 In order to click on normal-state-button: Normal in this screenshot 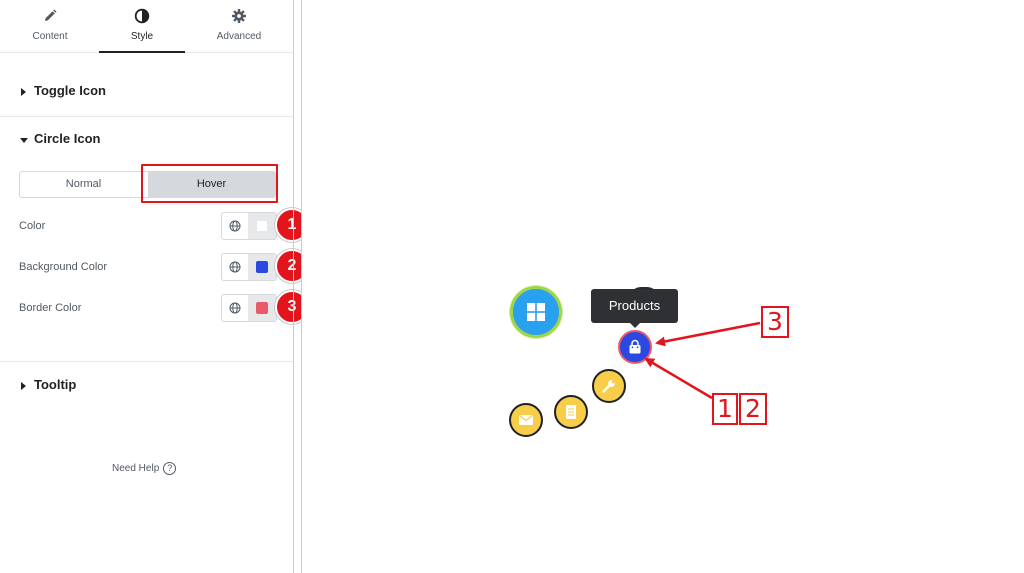, I will do `click(83, 184)`.